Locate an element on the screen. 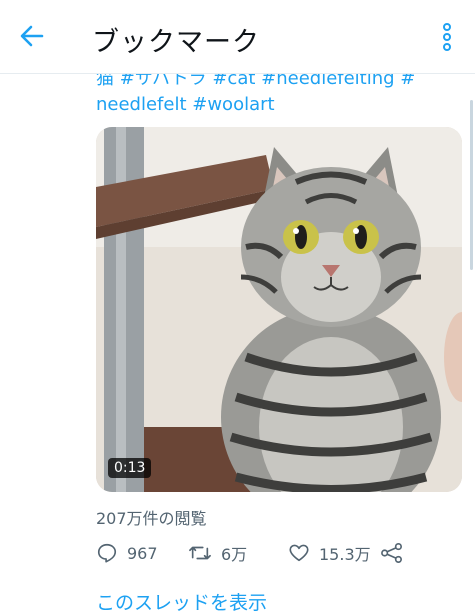 This screenshot has width=475, height=615. top-app-bar: ブックマーク is located at coordinates (237, 37).